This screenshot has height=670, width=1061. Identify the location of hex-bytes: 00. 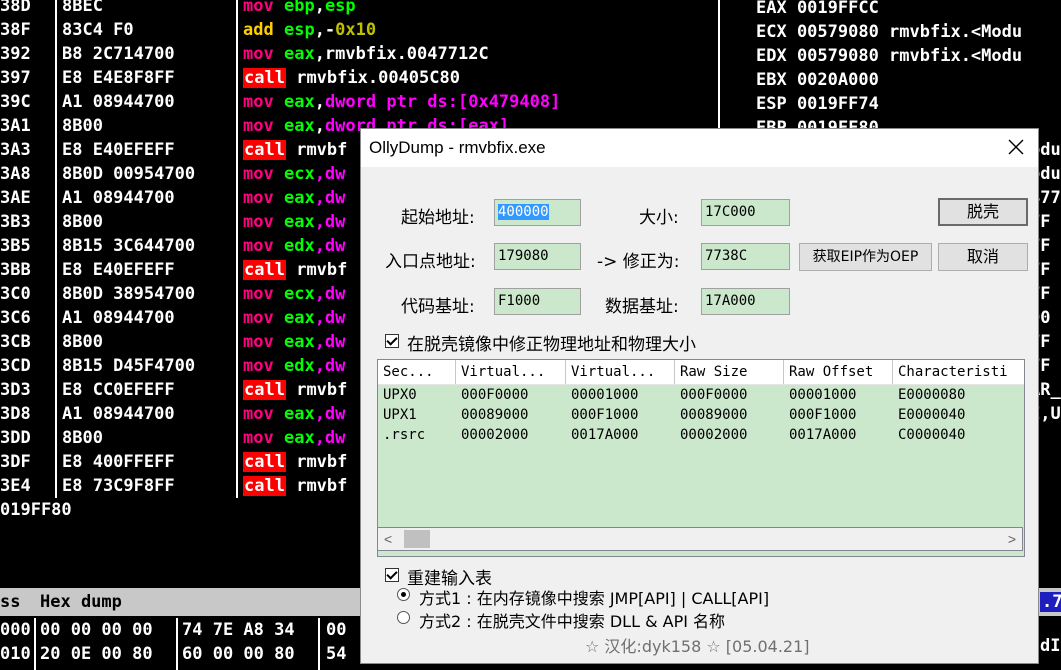
(336, 630).